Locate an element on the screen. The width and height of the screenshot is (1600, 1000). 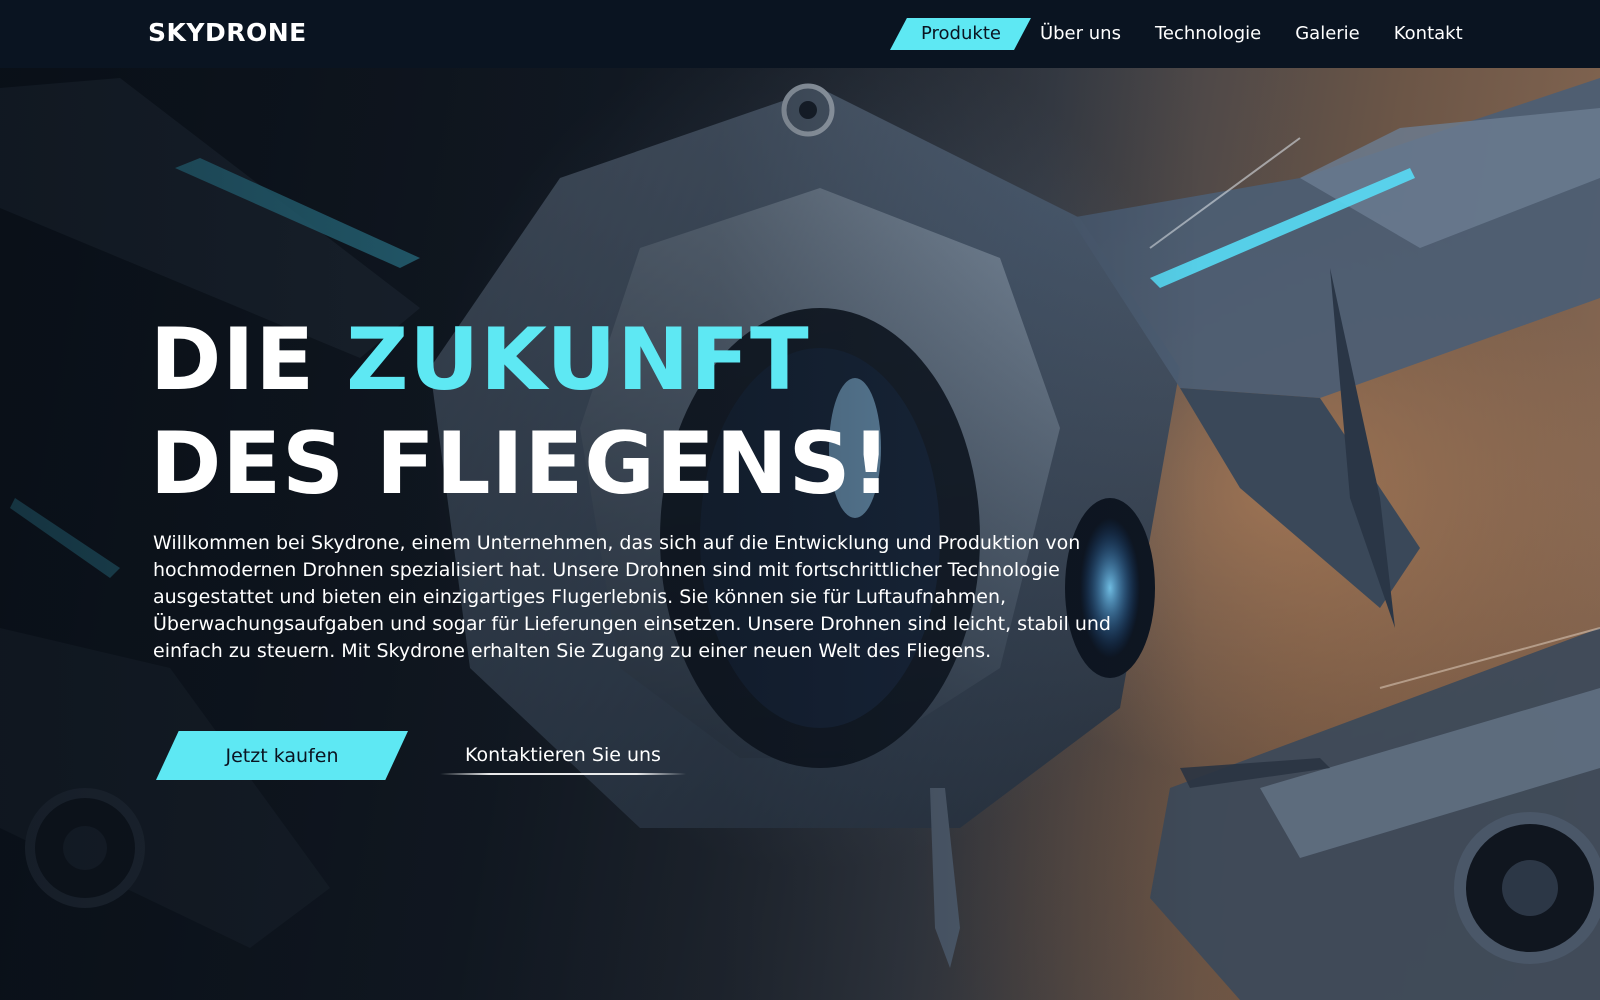
nav-item-kontakt: Kontakt is located at coordinates (1428, 34).